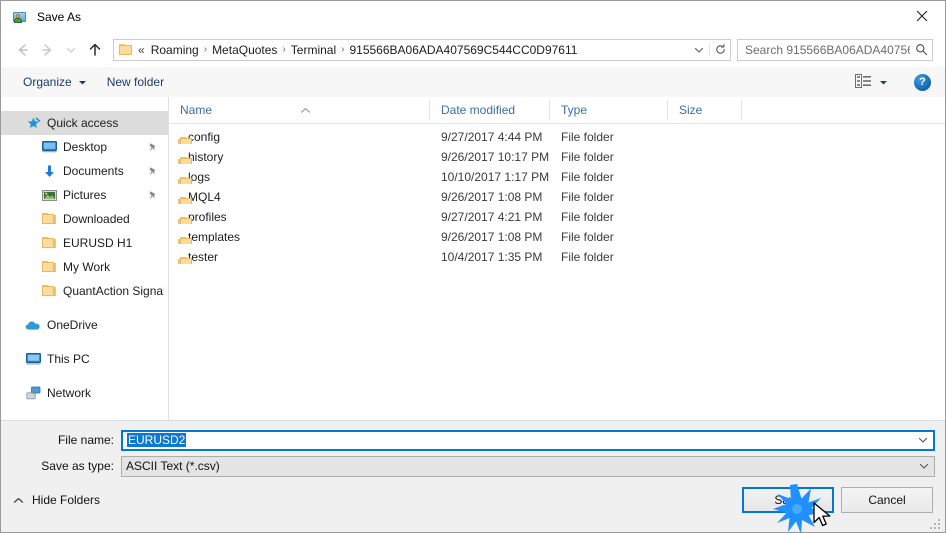  What do you see at coordinates (463, 50) in the screenshot?
I see `breadcrumb-item-terminal-id: 915566BA06ADA407569C544CC0D97611` at bounding box center [463, 50].